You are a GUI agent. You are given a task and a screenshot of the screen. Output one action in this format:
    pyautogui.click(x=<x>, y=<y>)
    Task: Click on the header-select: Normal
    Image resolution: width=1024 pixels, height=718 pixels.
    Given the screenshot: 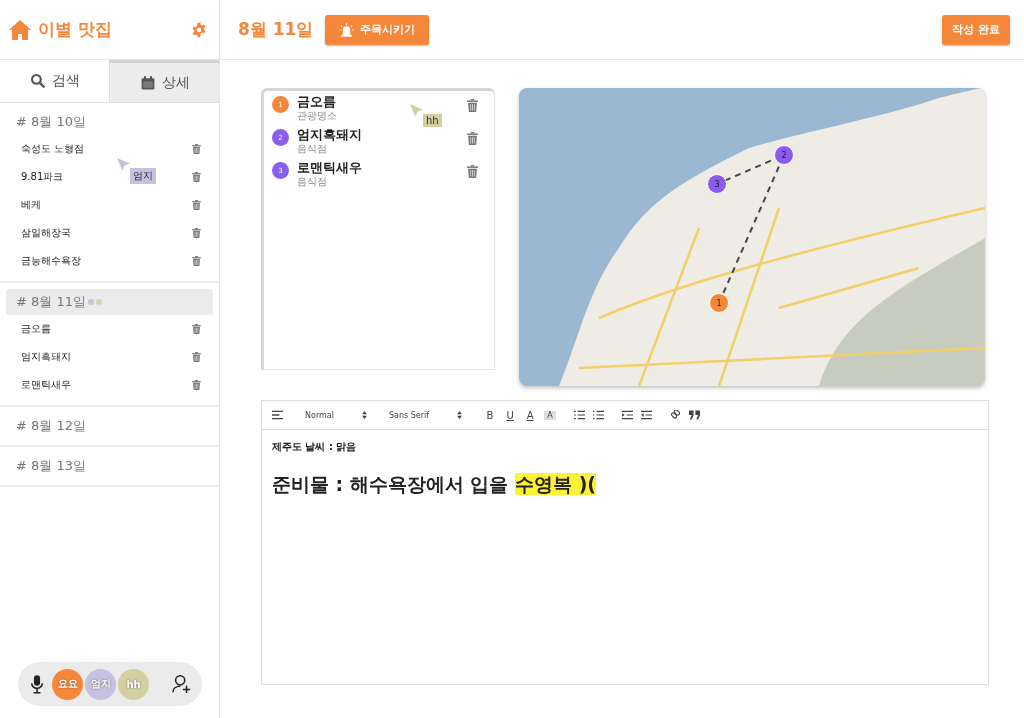 What is the action you would take?
    pyautogui.click(x=336, y=415)
    